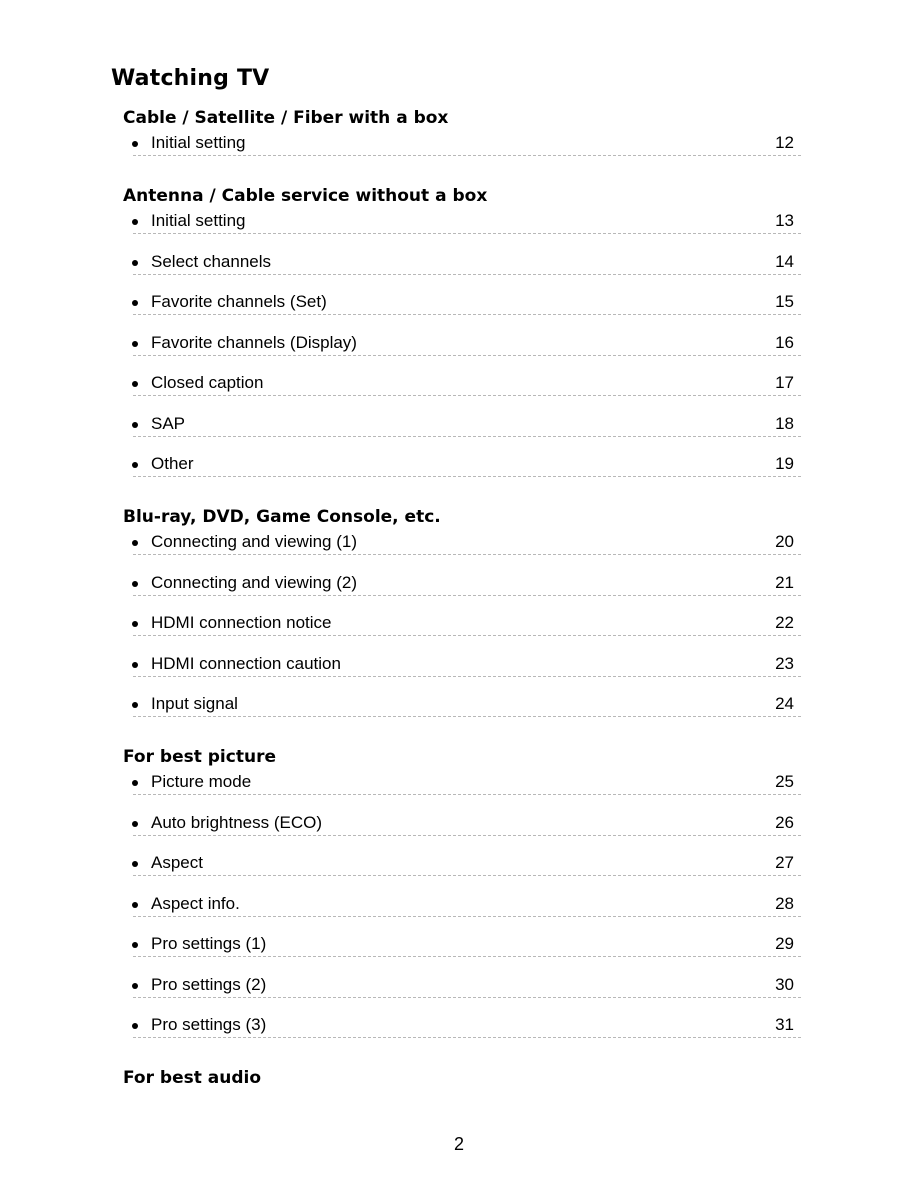 Image resolution: width=918 pixels, height=1188 pixels. Describe the element at coordinates (784, 464) in the screenshot. I see `entry-page-number: 19` at that location.